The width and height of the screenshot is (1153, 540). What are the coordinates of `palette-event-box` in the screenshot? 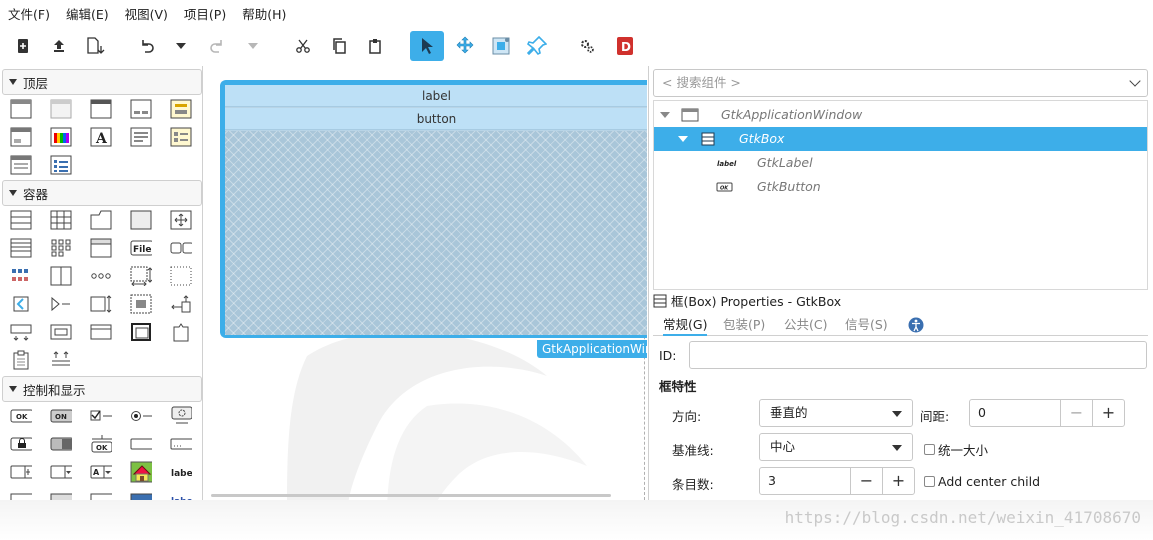 It's located at (141, 304).